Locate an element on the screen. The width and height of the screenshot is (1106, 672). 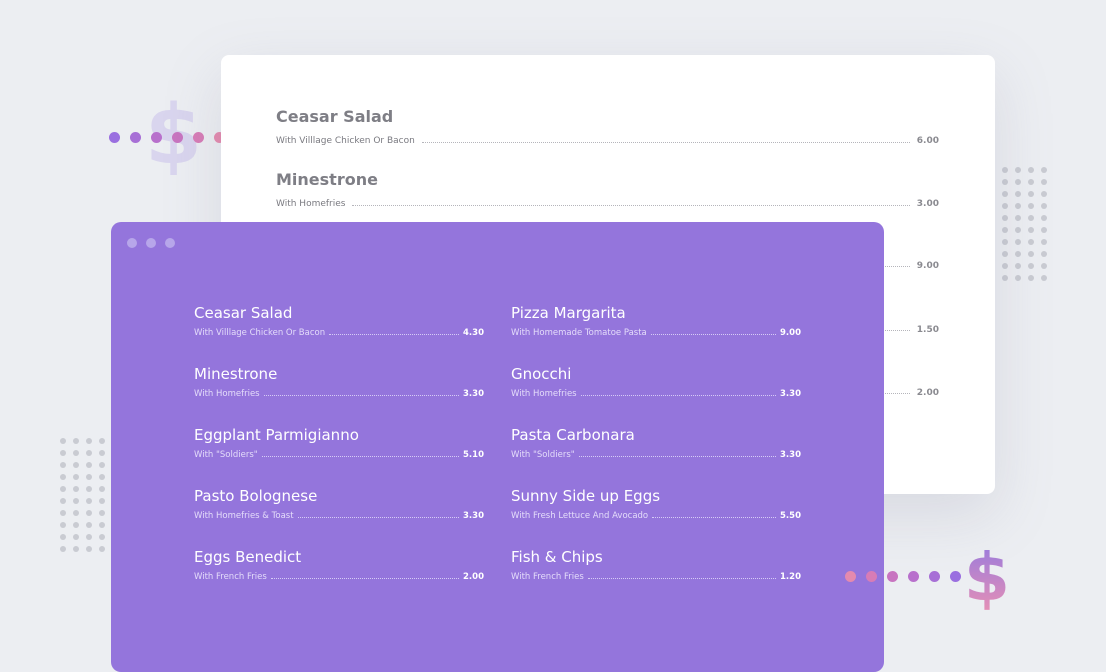
window-dot-icon is located at coordinates (151, 243).